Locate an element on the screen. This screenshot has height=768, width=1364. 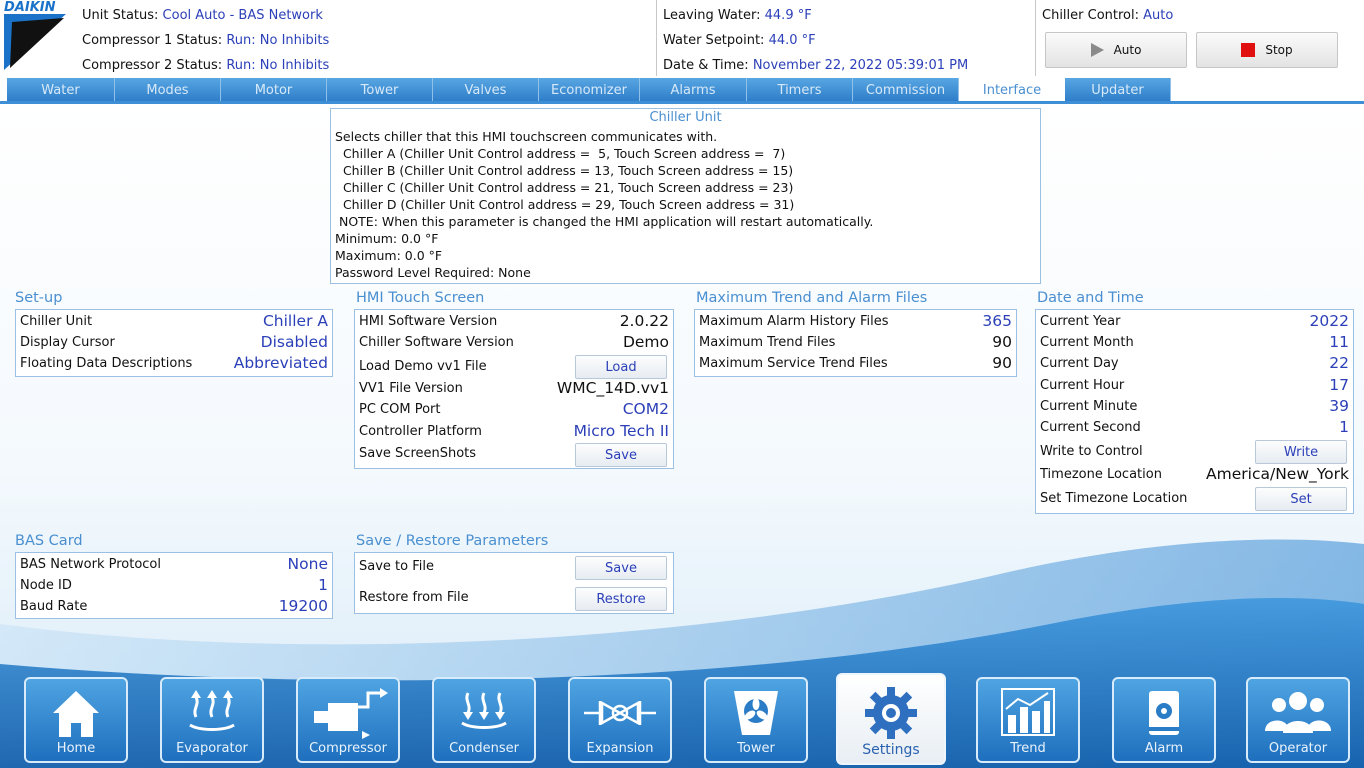
setup-row-floating-data: Floating Data Descriptions Abbreviated is located at coordinates (174, 364).